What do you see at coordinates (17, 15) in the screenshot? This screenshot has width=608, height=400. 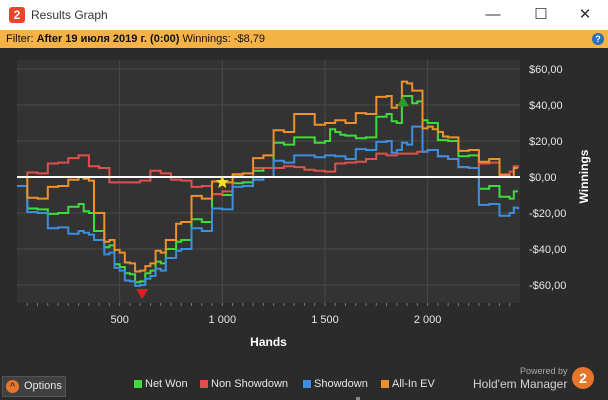 I see `app-logo-icon: 2` at bounding box center [17, 15].